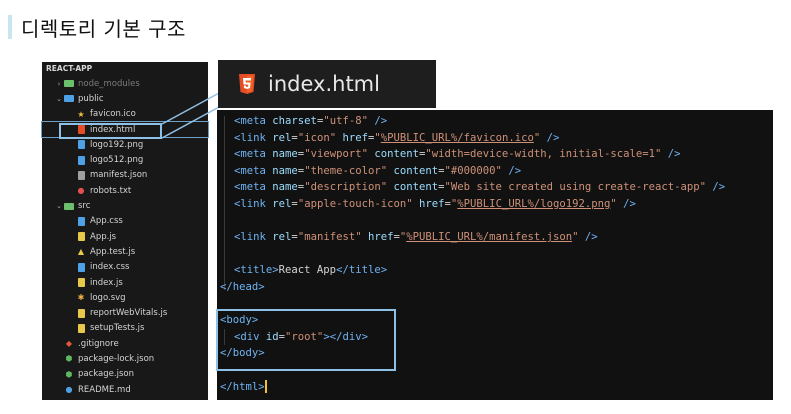  What do you see at coordinates (317, 137) in the screenshot?
I see `code-token: "icon"` at bounding box center [317, 137].